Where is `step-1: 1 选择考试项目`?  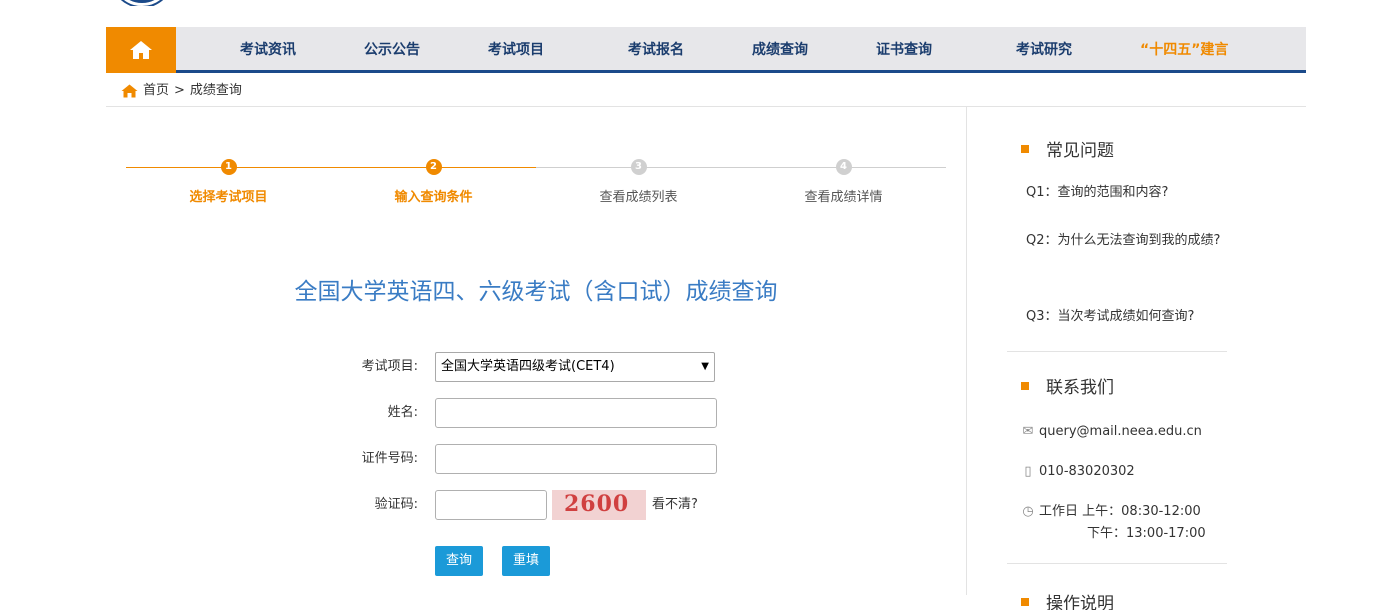 step-1: 1 选择考试项目 is located at coordinates (228, 181).